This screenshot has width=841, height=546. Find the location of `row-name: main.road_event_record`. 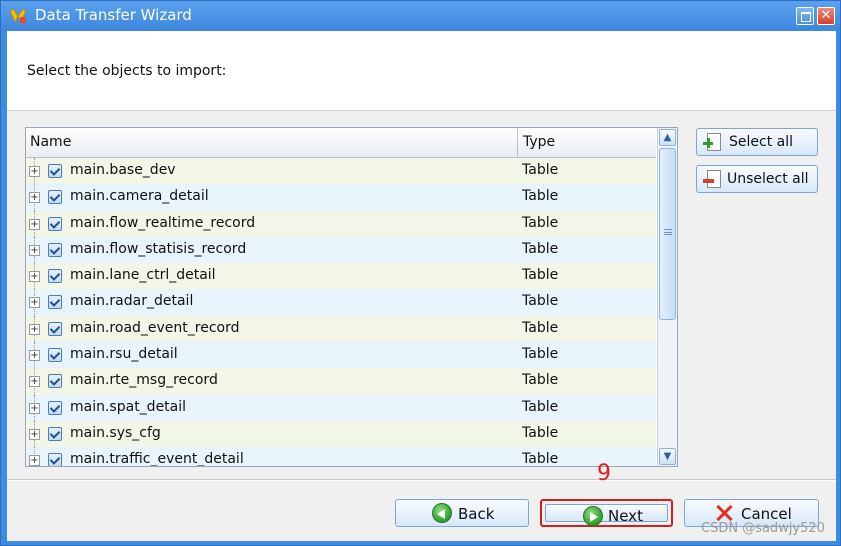

row-name: main.road_event_record is located at coordinates (155, 327).